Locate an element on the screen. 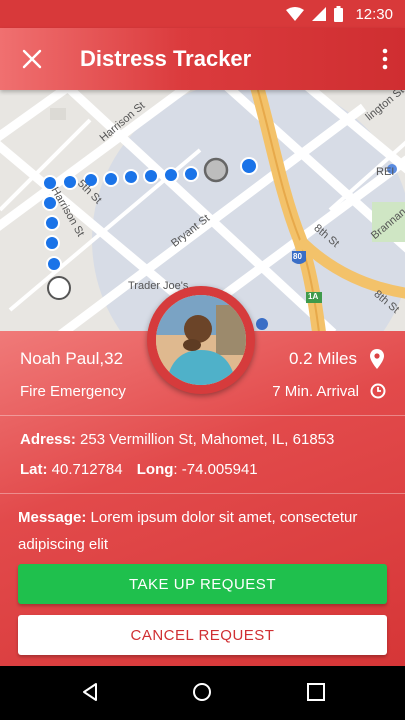 This screenshot has height=720, width=405. lat-label: Lat: is located at coordinates (34, 469).